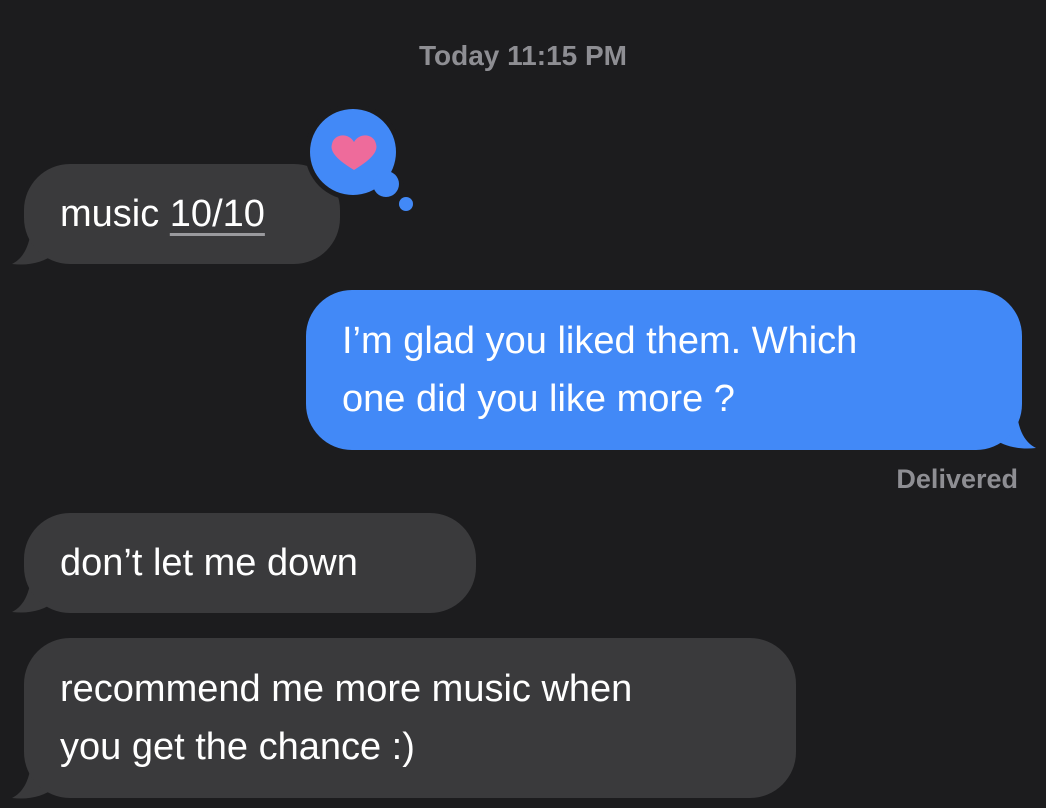 This screenshot has height=808, width=1046. Describe the element at coordinates (346, 689) in the screenshot. I see `message-text-line: recommend me more music when` at that location.